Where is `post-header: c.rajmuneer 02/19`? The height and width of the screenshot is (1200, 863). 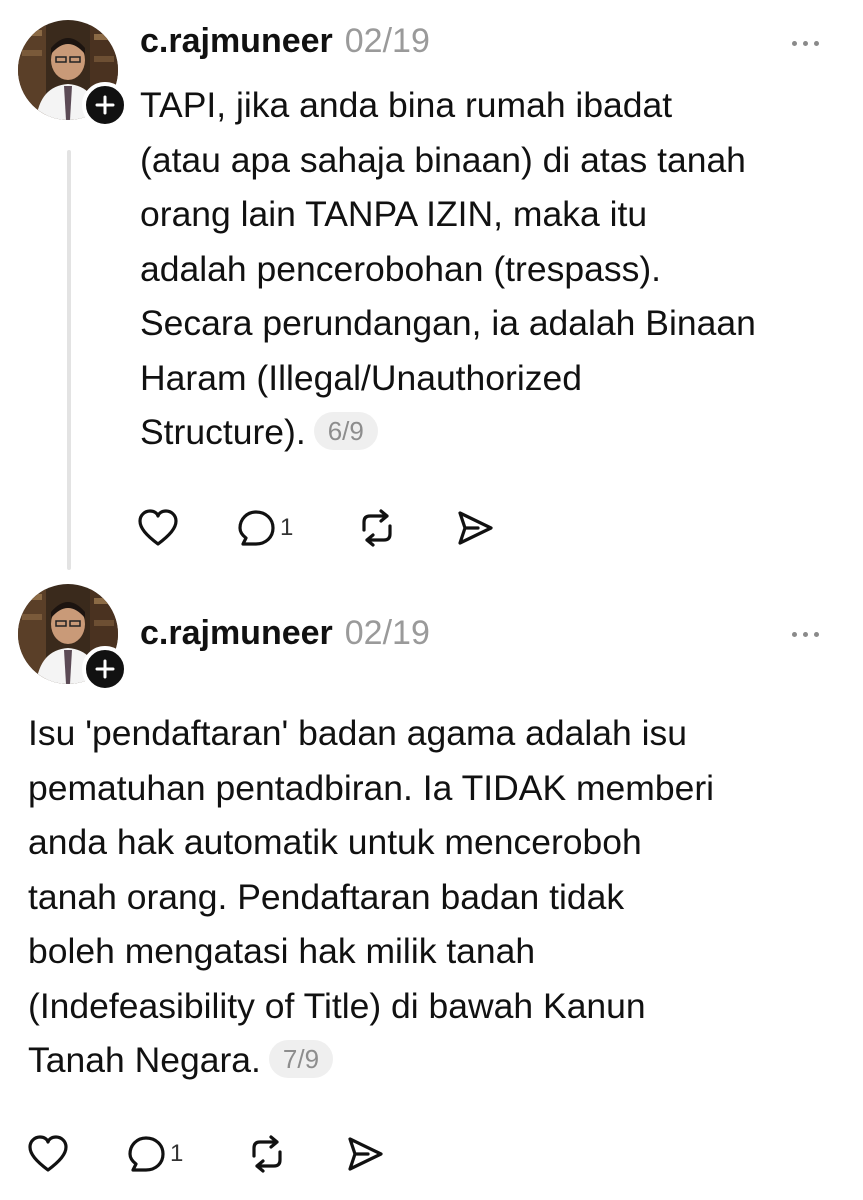
post-header: c.rajmuneer 02/19 is located at coordinates (285, 633).